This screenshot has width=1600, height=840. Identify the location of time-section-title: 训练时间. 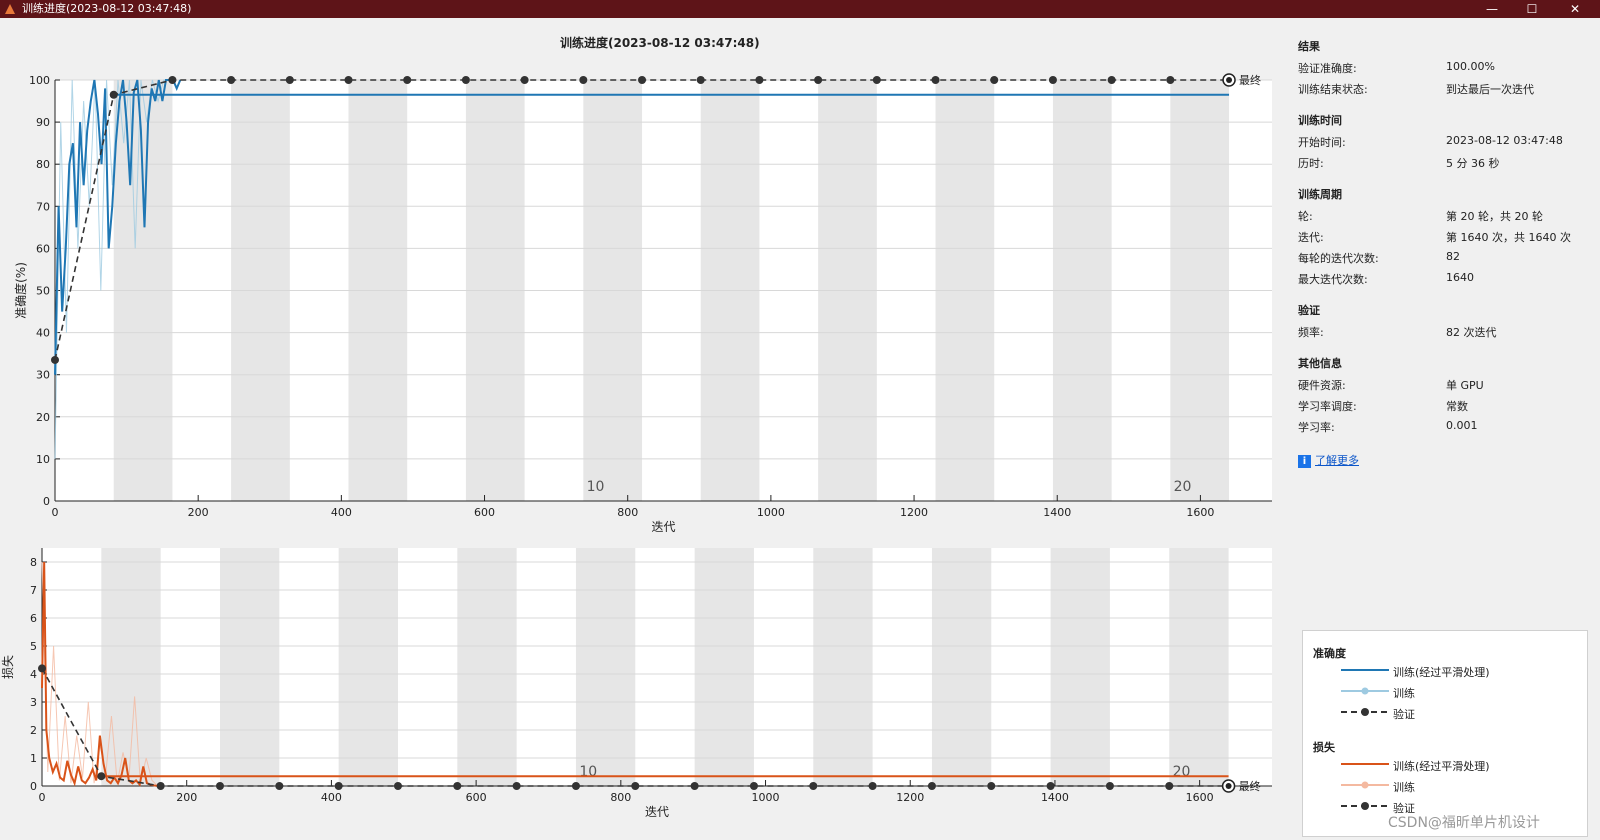
(1320, 120).